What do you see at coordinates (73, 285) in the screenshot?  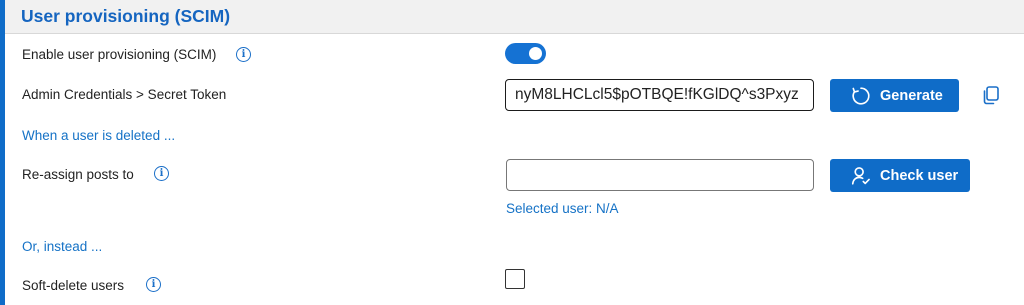 I see `soft-delete-label: Soft-delete users` at bounding box center [73, 285].